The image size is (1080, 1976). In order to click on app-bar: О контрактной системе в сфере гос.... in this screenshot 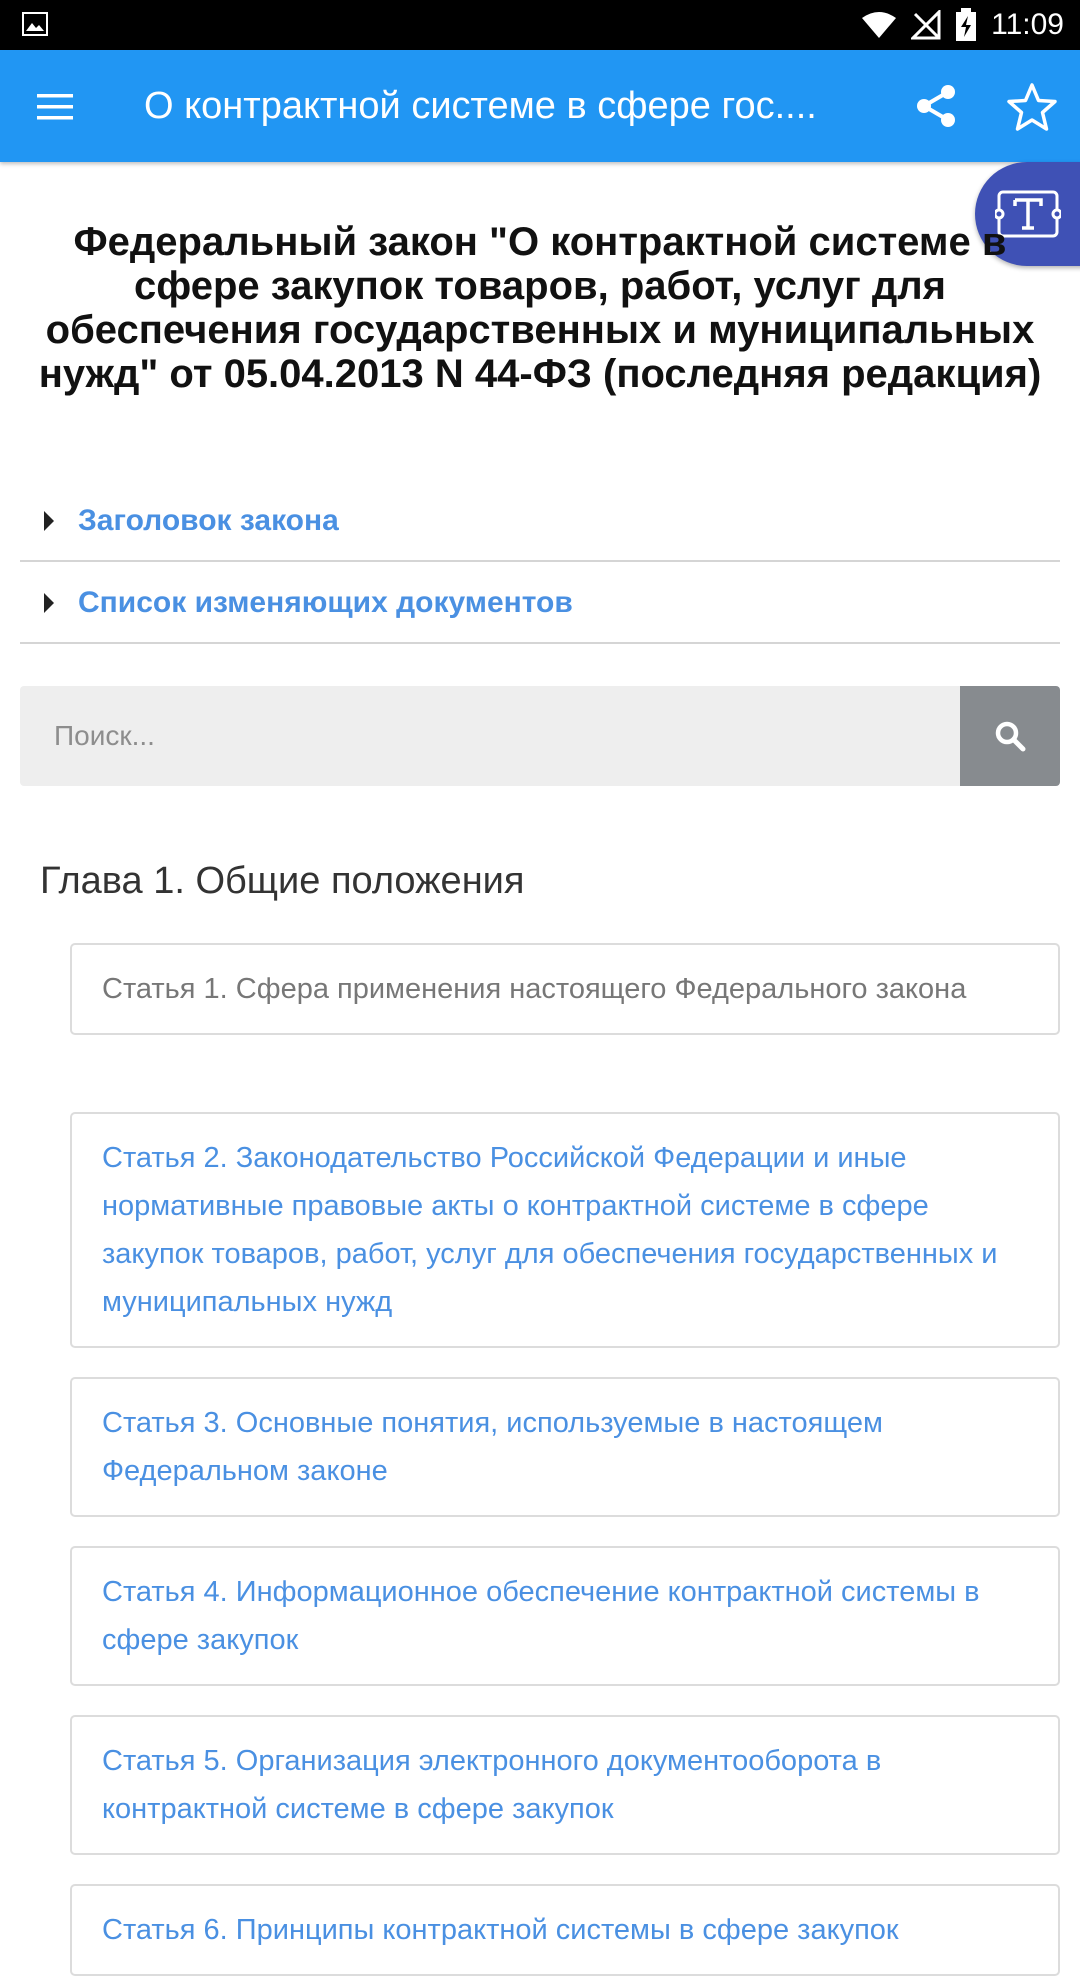, I will do `click(540, 106)`.